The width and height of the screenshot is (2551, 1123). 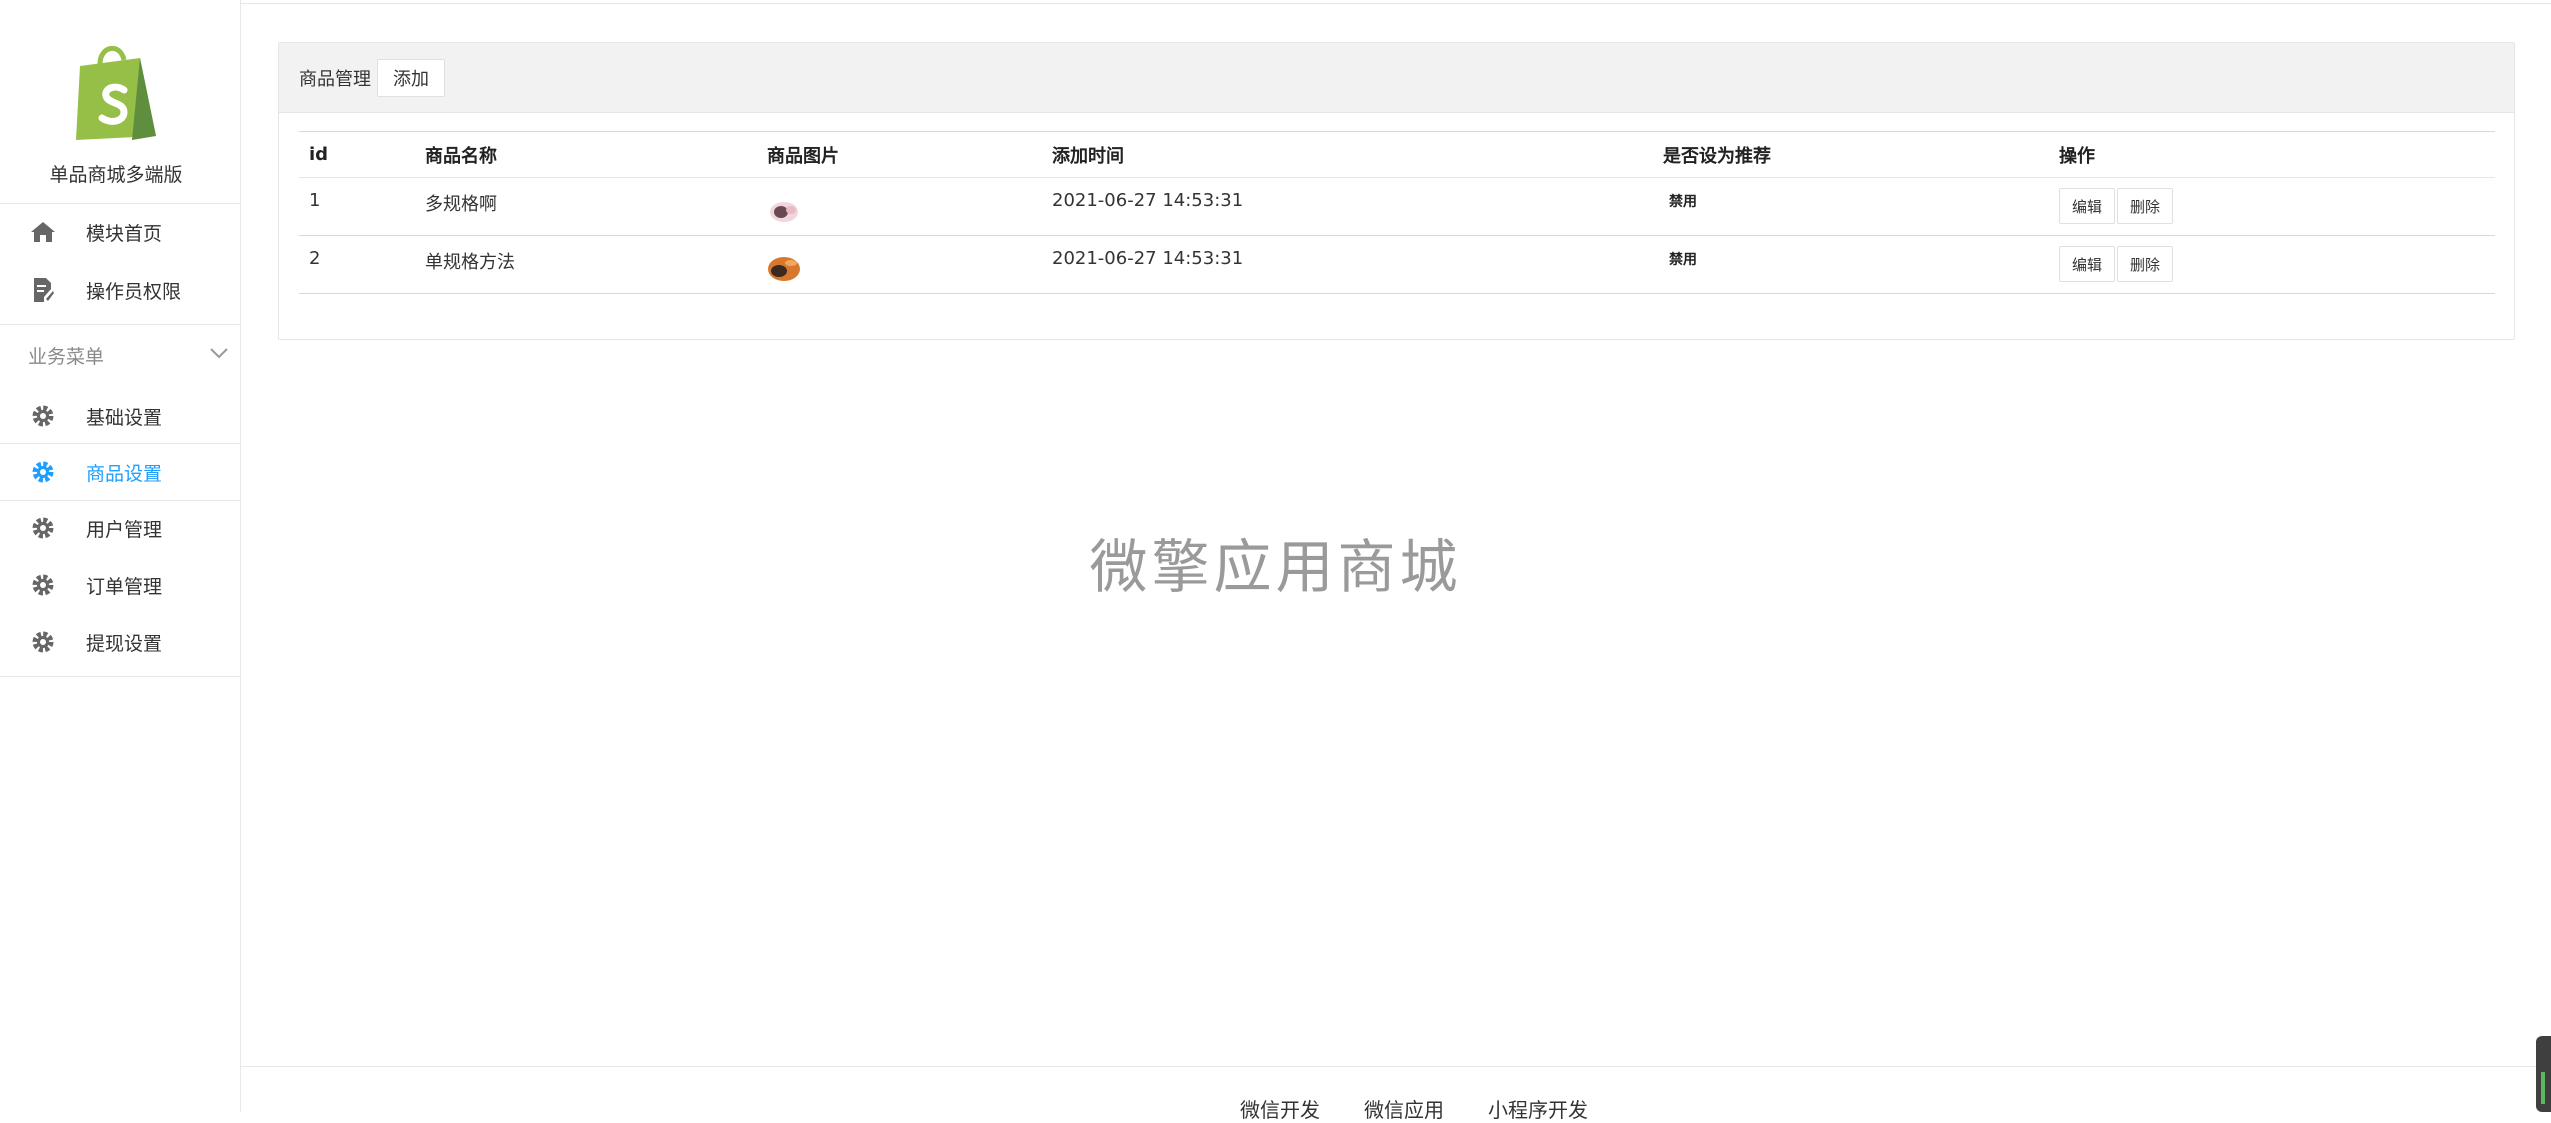 What do you see at coordinates (1396, 1066) in the screenshot?
I see `footer-divider` at bounding box center [1396, 1066].